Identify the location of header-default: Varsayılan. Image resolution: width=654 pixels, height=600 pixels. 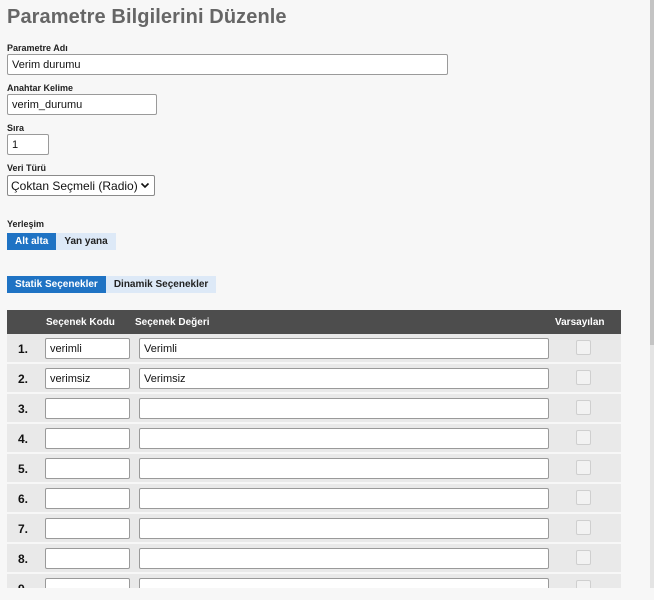
(580, 322).